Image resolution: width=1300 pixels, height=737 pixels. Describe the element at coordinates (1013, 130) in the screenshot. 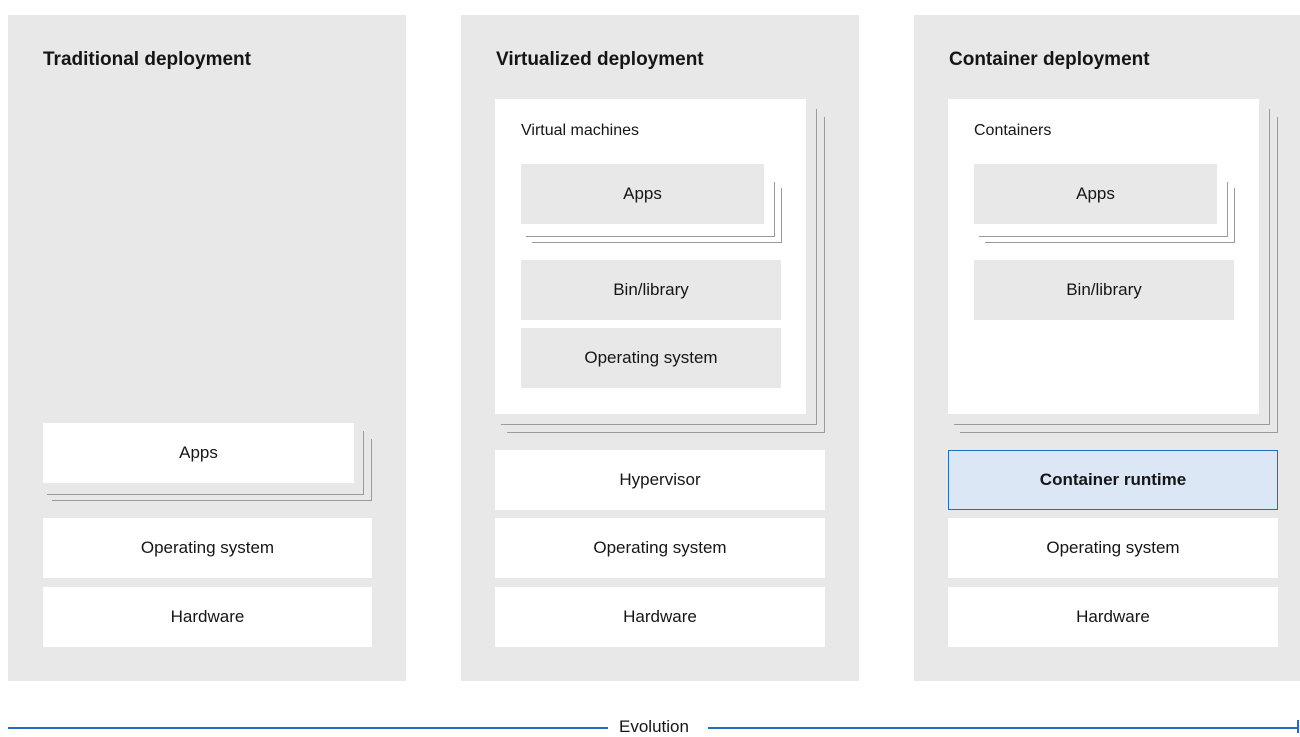

I see `containers-label: Containers` at that location.